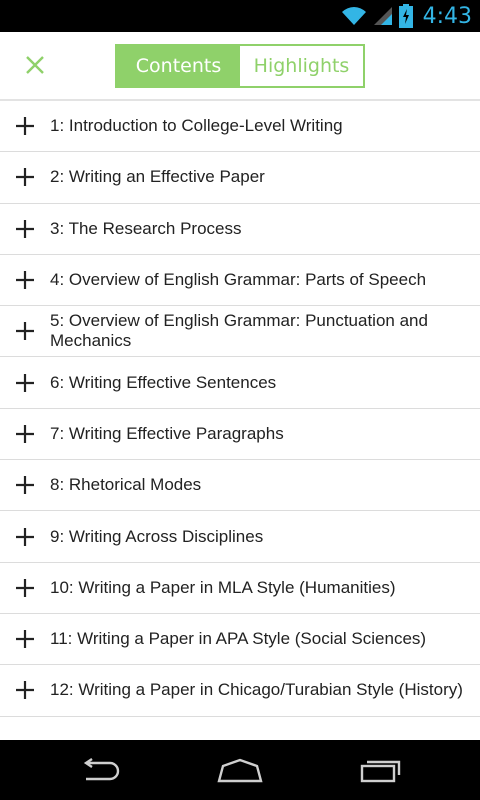 The image size is (480, 800). Describe the element at coordinates (196, 126) in the screenshot. I see `list-item-label: 1: Introduction to College-Level Writing` at that location.